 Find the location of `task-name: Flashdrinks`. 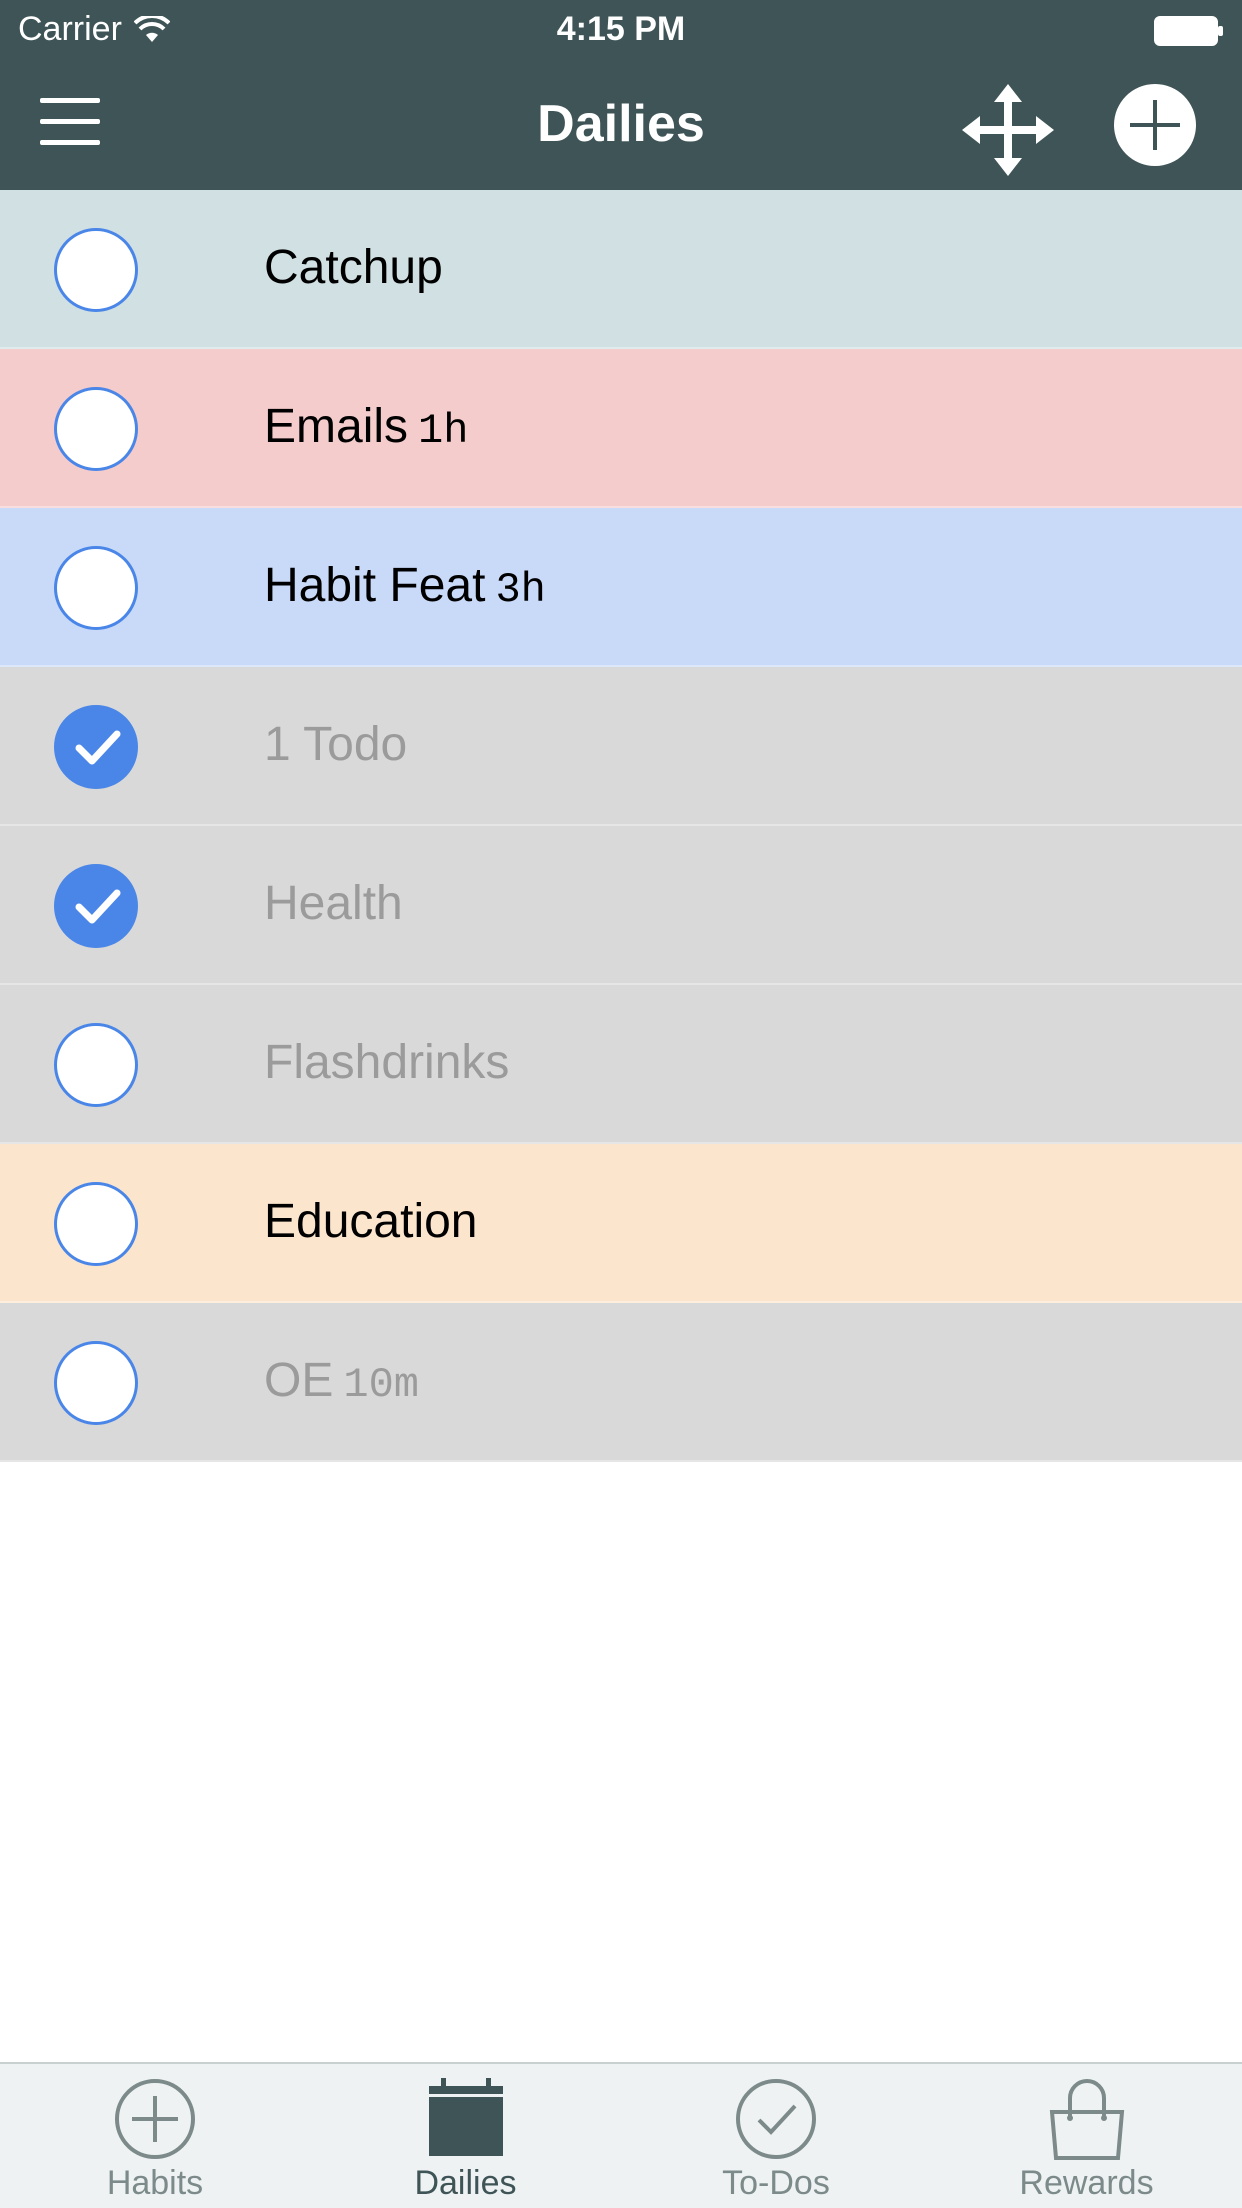

task-name: Flashdrinks is located at coordinates (387, 1062).